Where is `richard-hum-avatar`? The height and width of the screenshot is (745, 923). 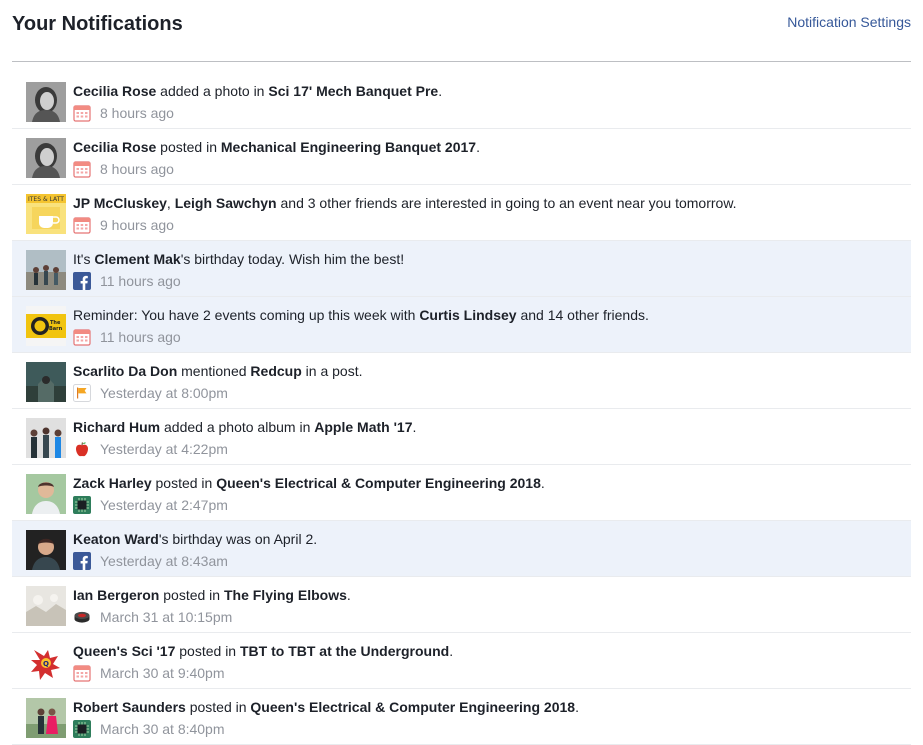 richard-hum-avatar is located at coordinates (46, 438).